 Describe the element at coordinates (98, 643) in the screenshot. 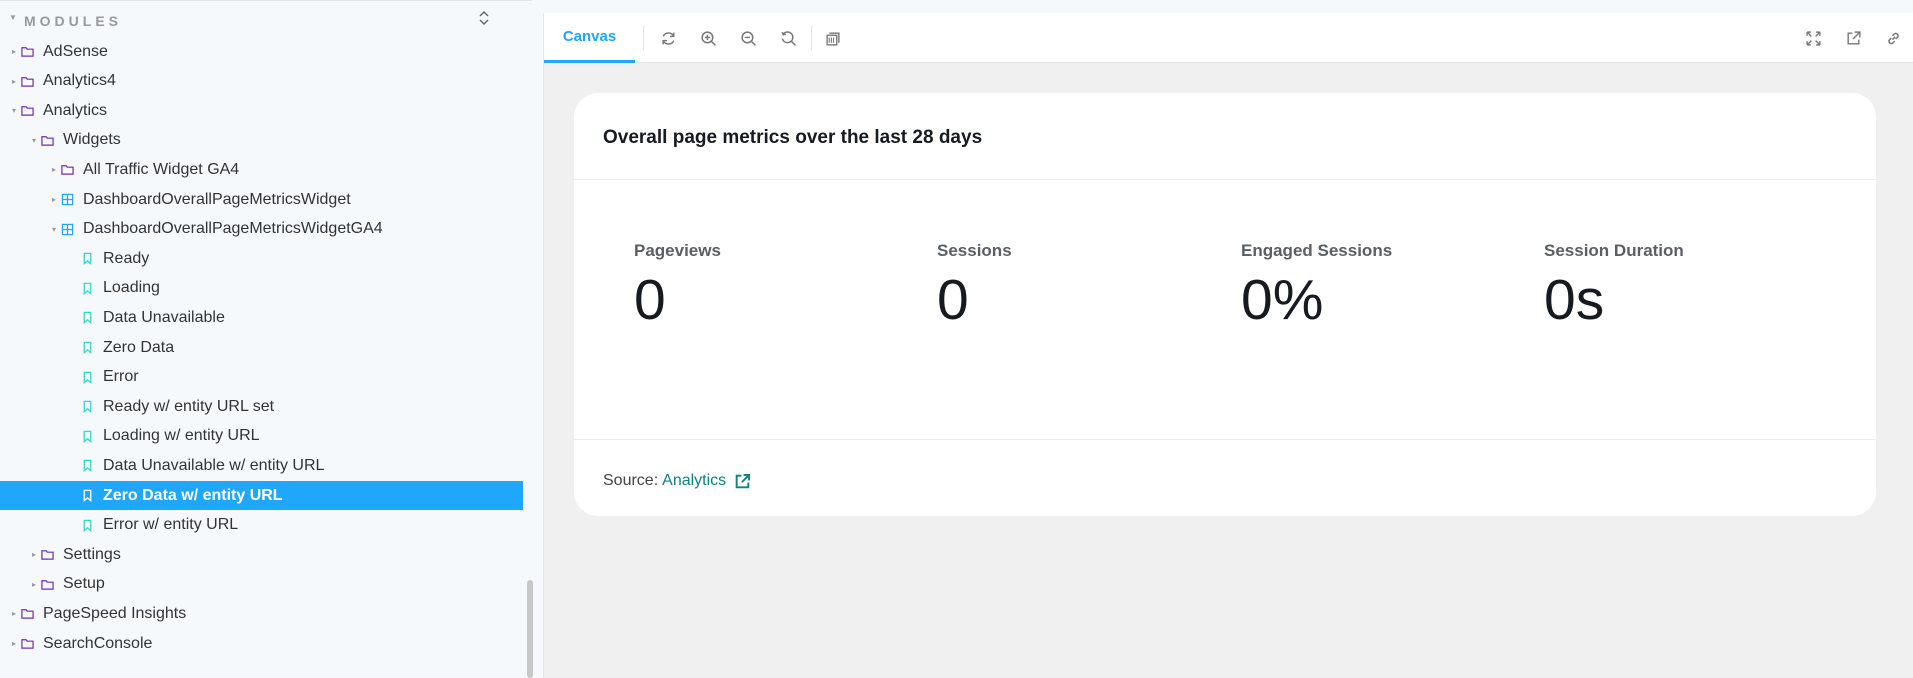

I see `tree-item-label: SearchConsole` at that location.